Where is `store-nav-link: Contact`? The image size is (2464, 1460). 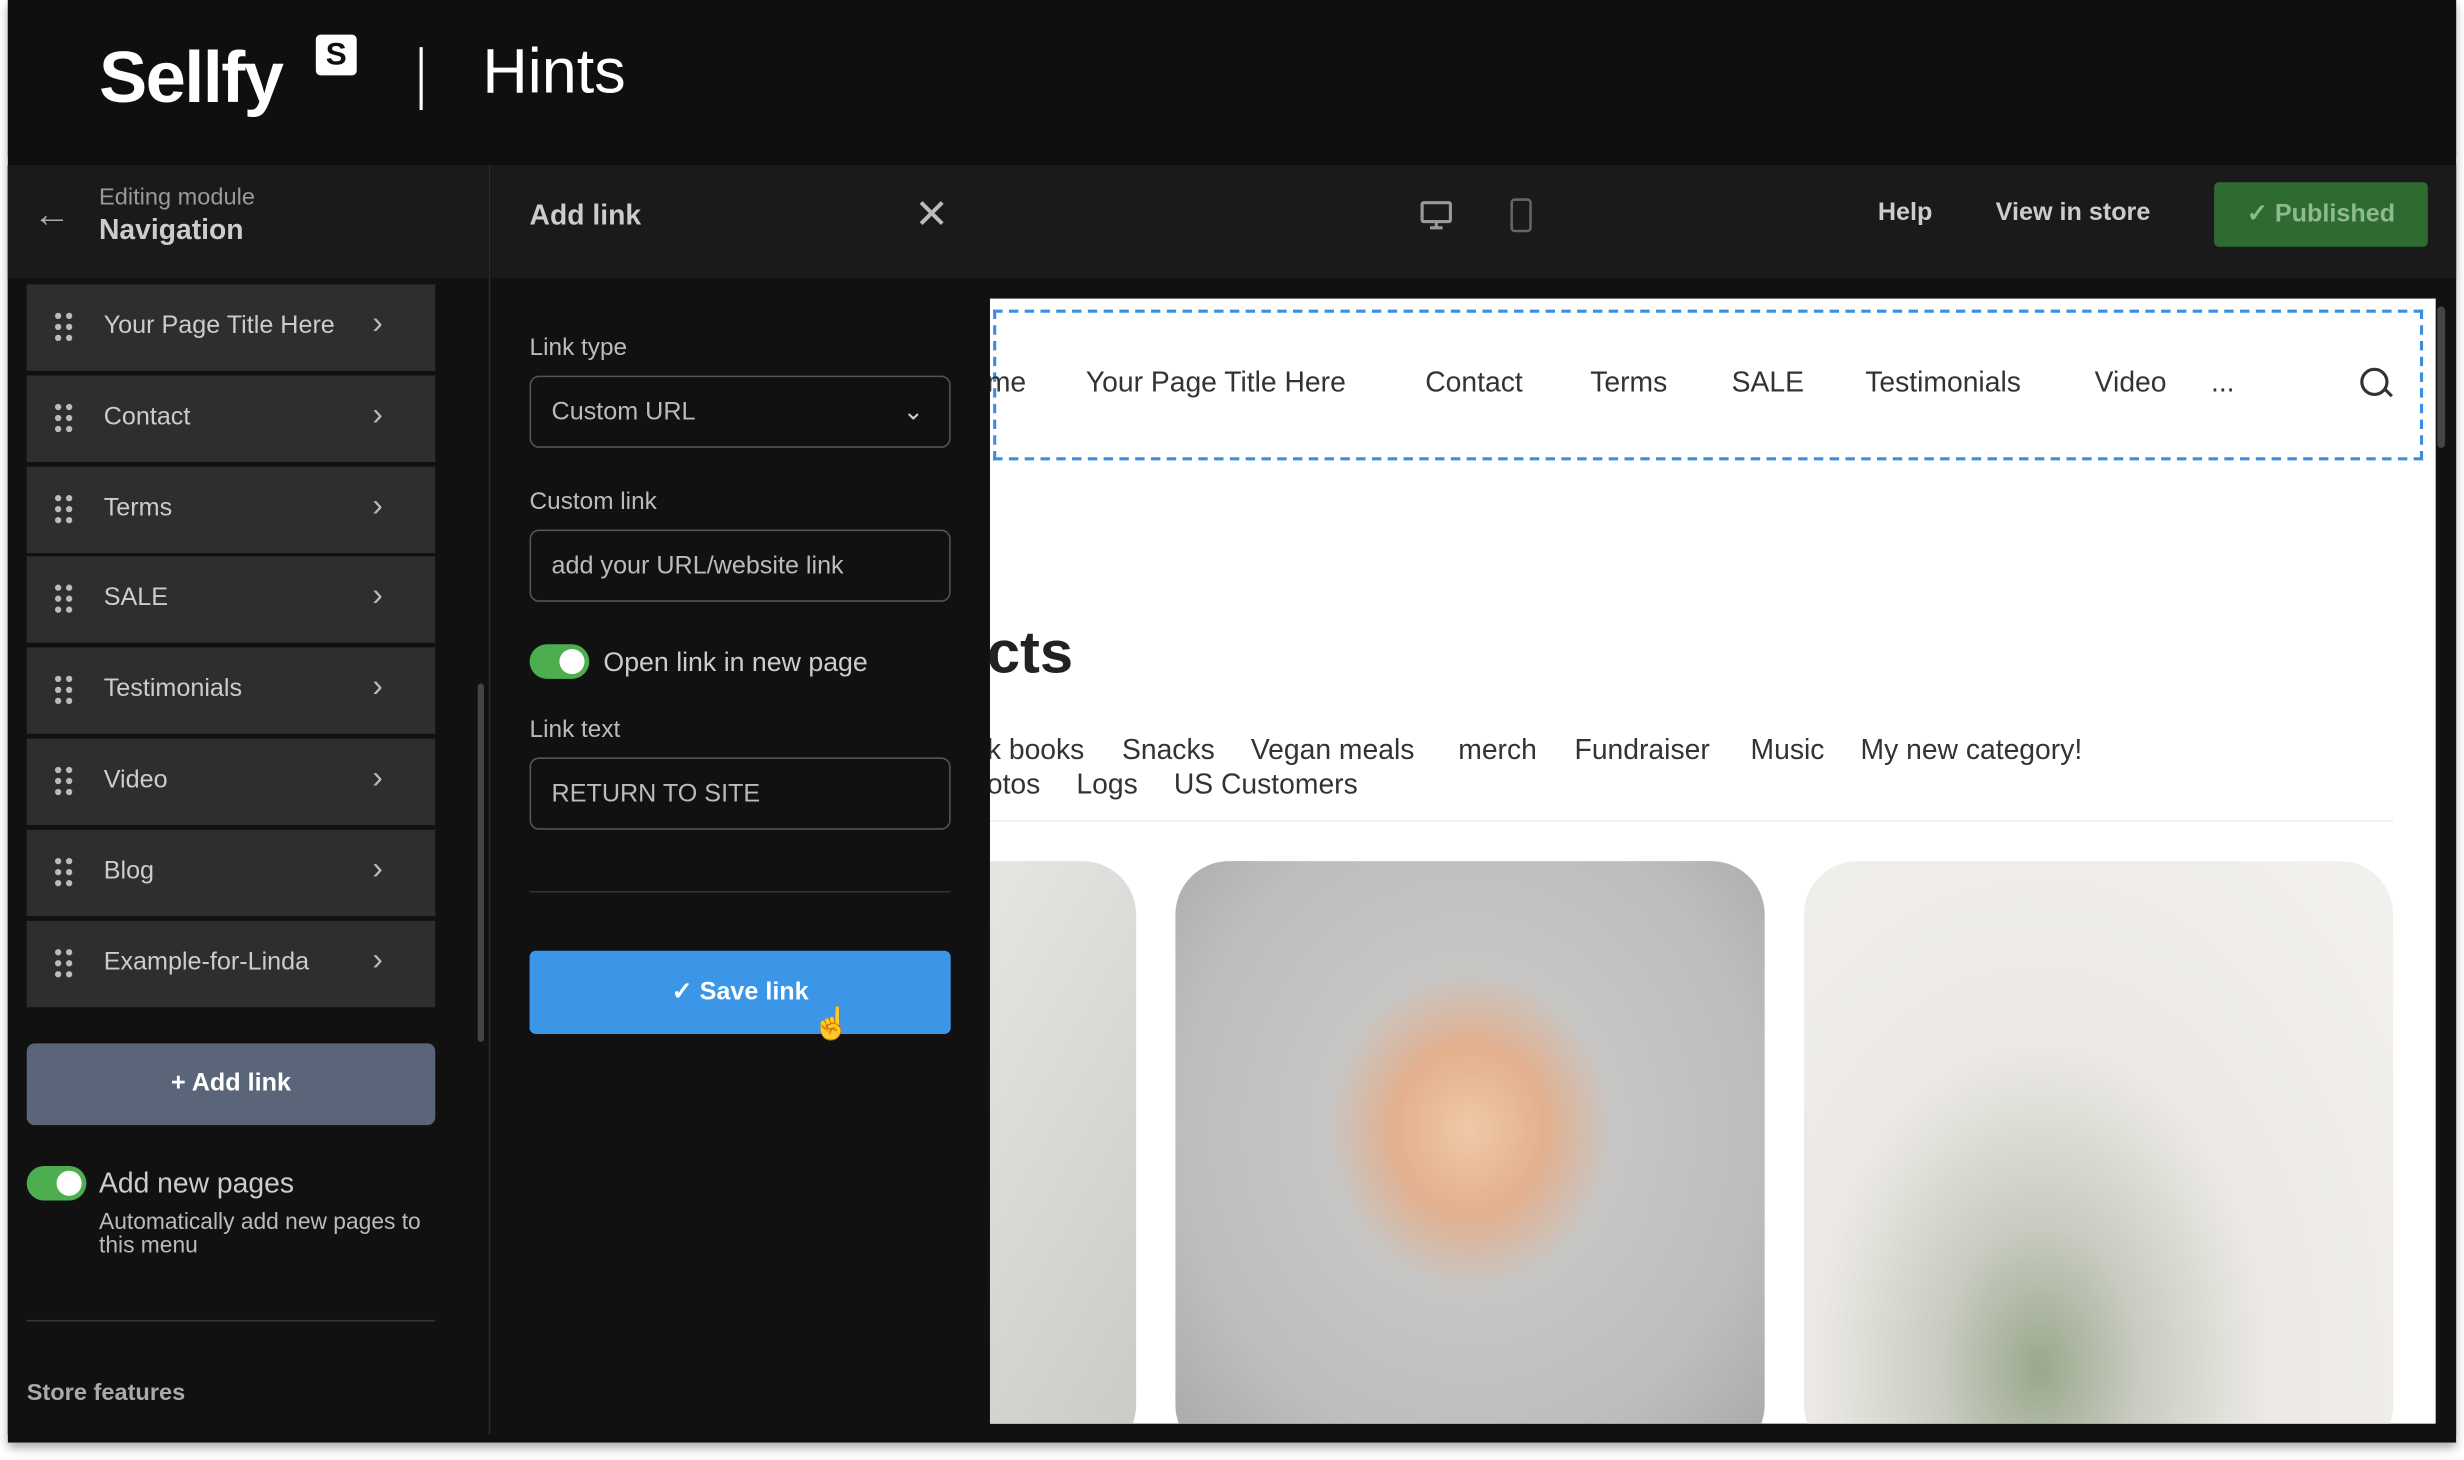 store-nav-link: Contact is located at coordinates (1474, 382).